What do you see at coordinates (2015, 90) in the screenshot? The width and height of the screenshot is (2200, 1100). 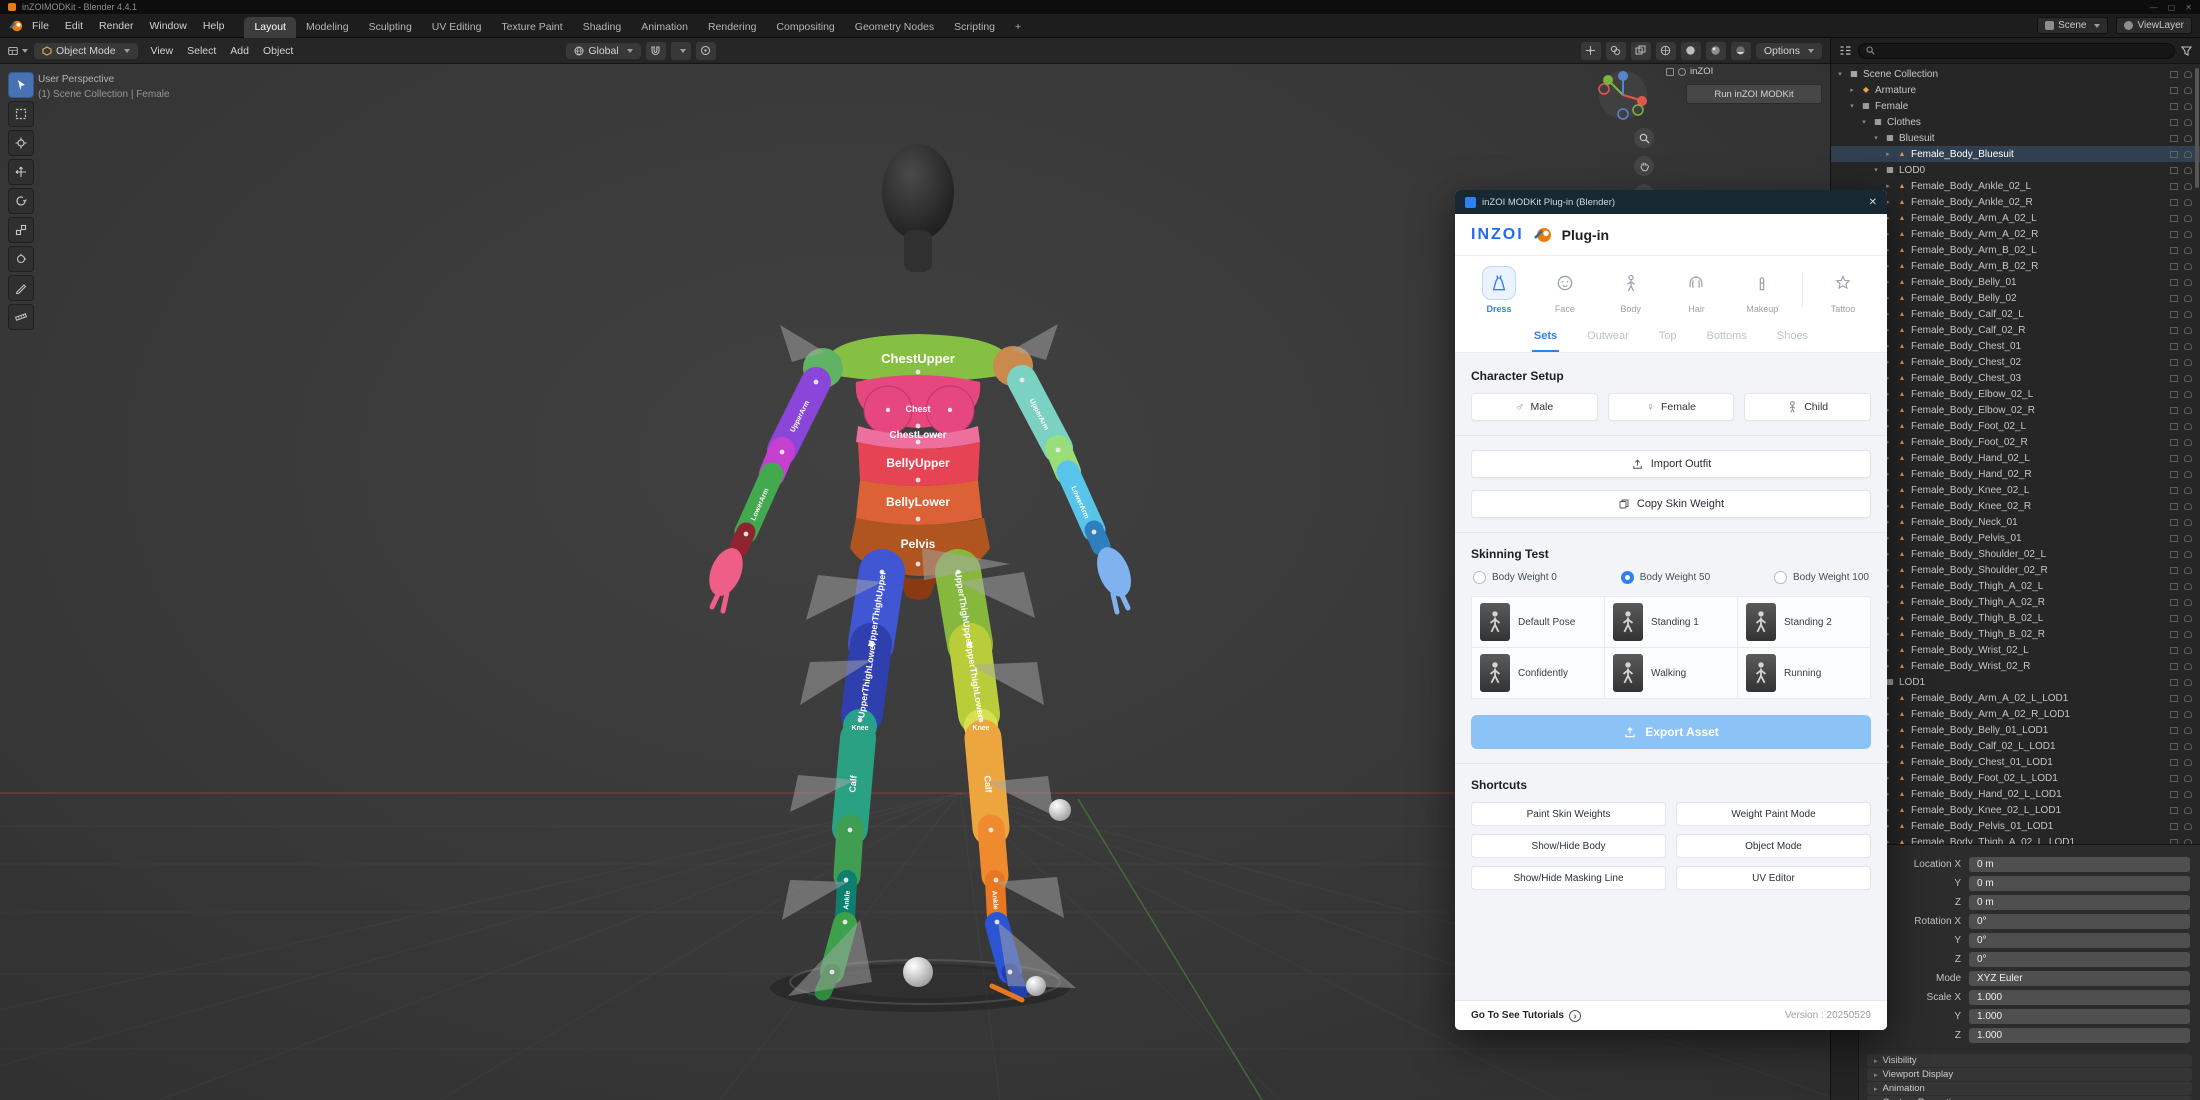 I see `outliner-row: ▸ Armature` at bounding box center [2015, 90].